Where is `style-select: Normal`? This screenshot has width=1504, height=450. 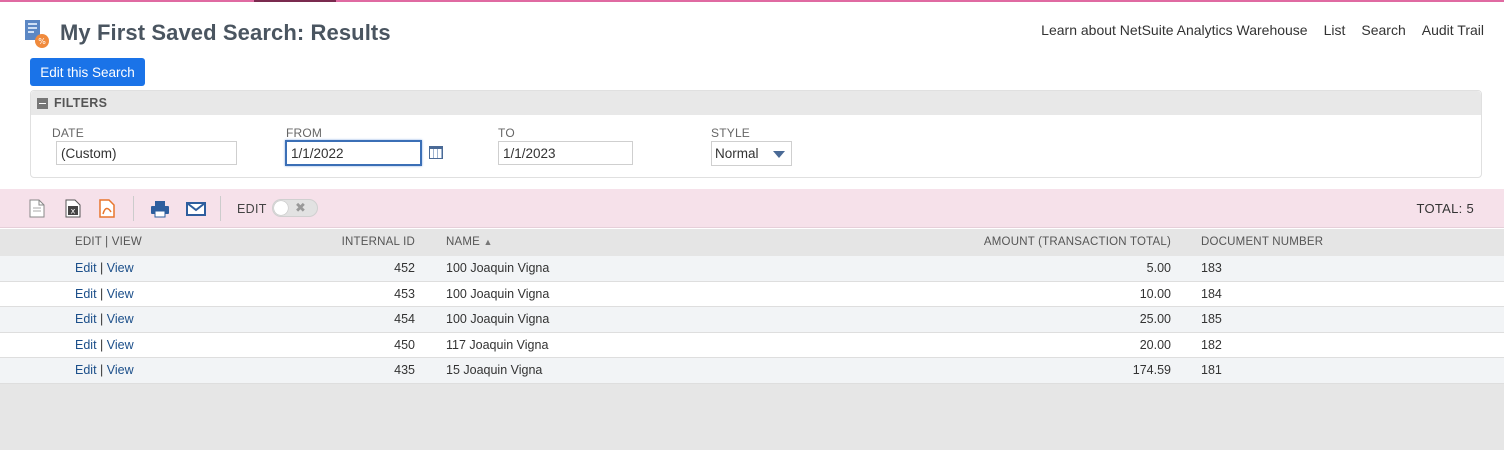 style-select: Normal is located at coordinates (751, 153).